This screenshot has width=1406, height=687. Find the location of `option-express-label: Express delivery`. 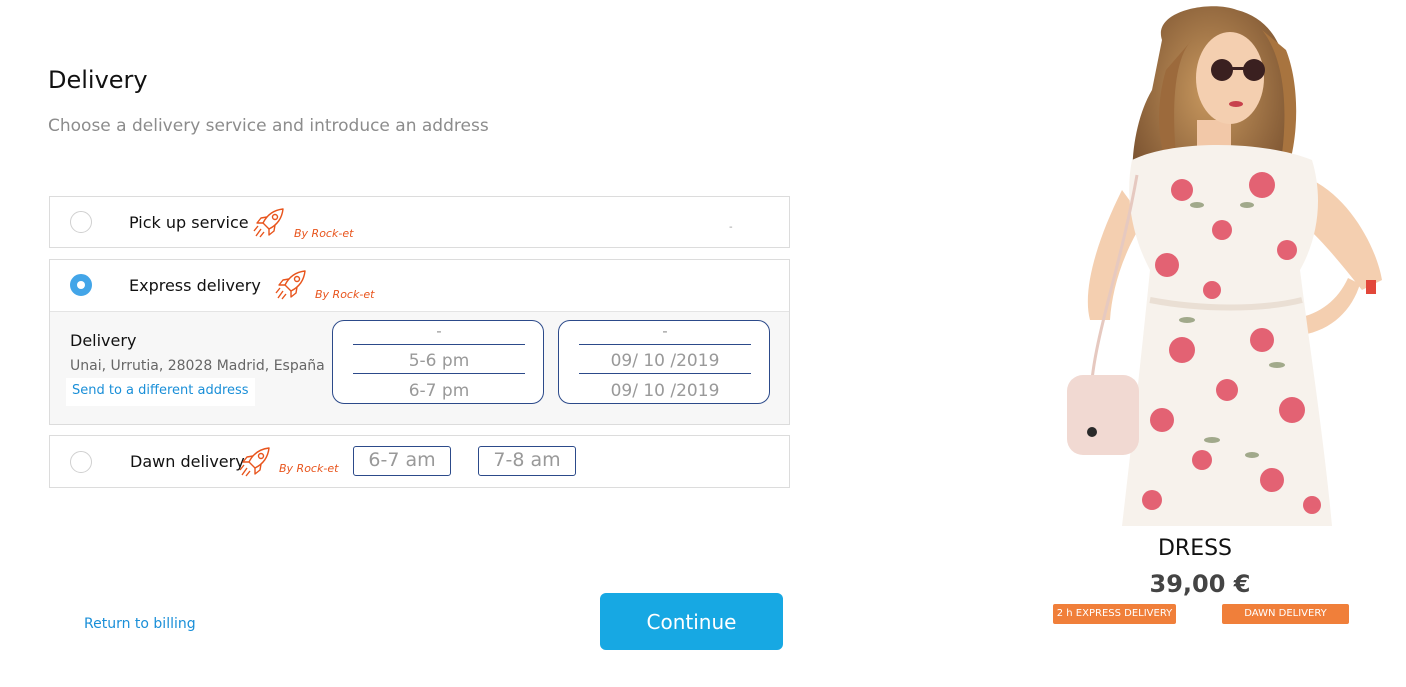

option-express-label: Express delivery is located at coordinates (195, 285).